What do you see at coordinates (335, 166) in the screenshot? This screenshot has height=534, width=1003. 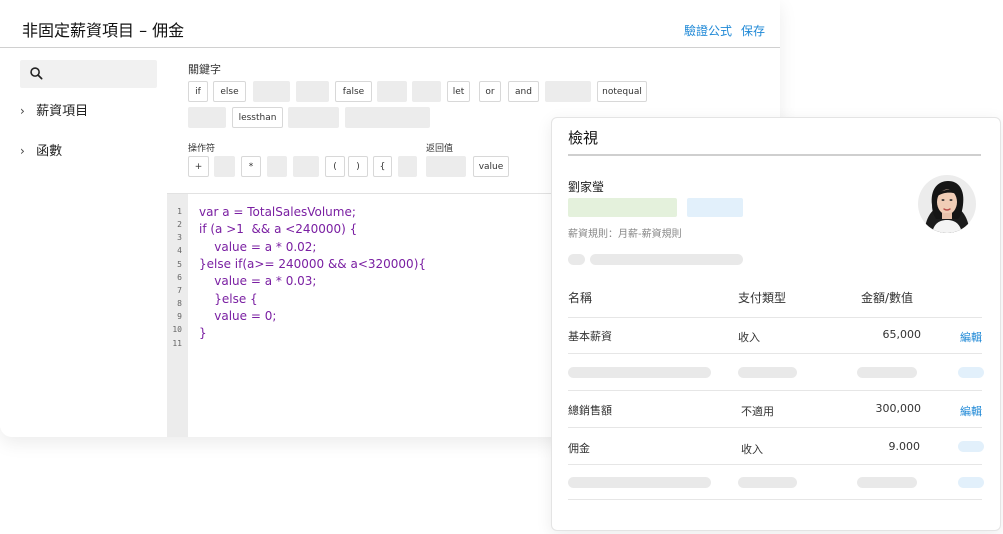 I see `operator-chip-open-paren: (` at bounding box center [335, 166].